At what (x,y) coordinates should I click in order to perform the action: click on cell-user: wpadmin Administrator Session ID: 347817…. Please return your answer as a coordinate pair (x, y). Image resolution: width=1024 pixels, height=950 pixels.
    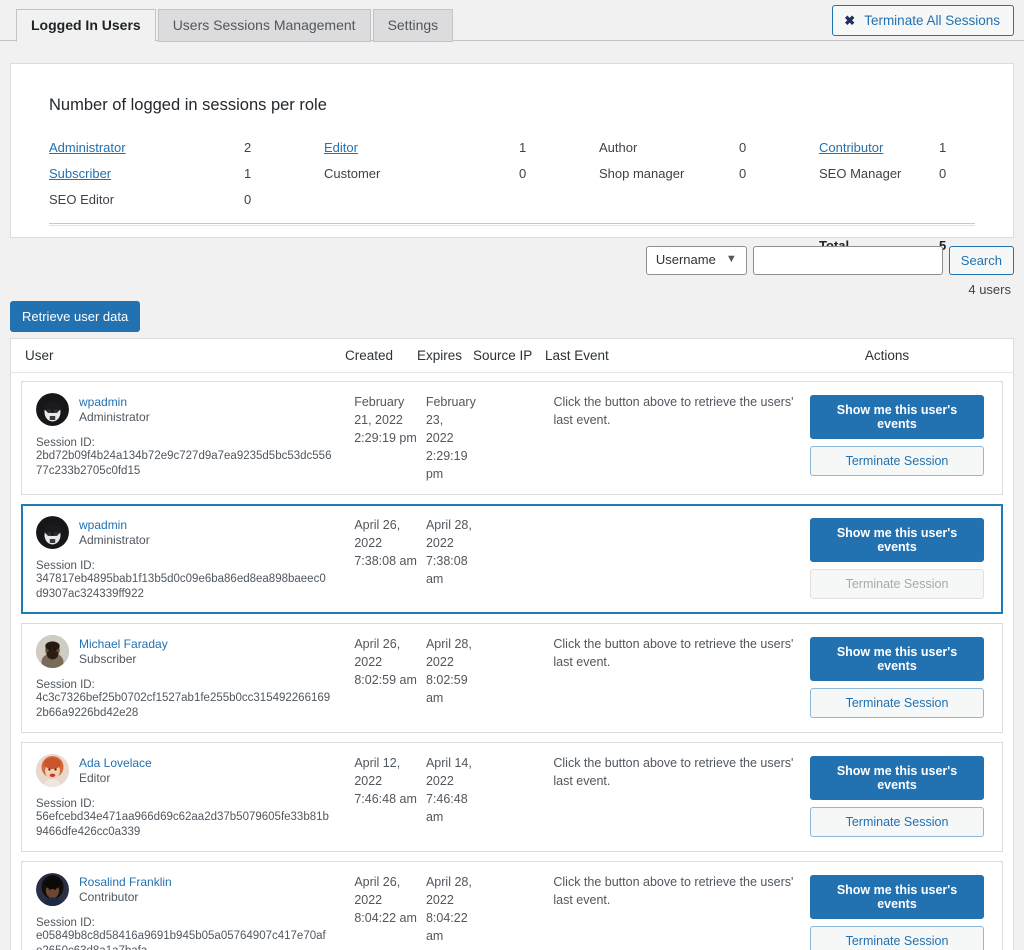
    Looking at the image, I should click on (191, 559).